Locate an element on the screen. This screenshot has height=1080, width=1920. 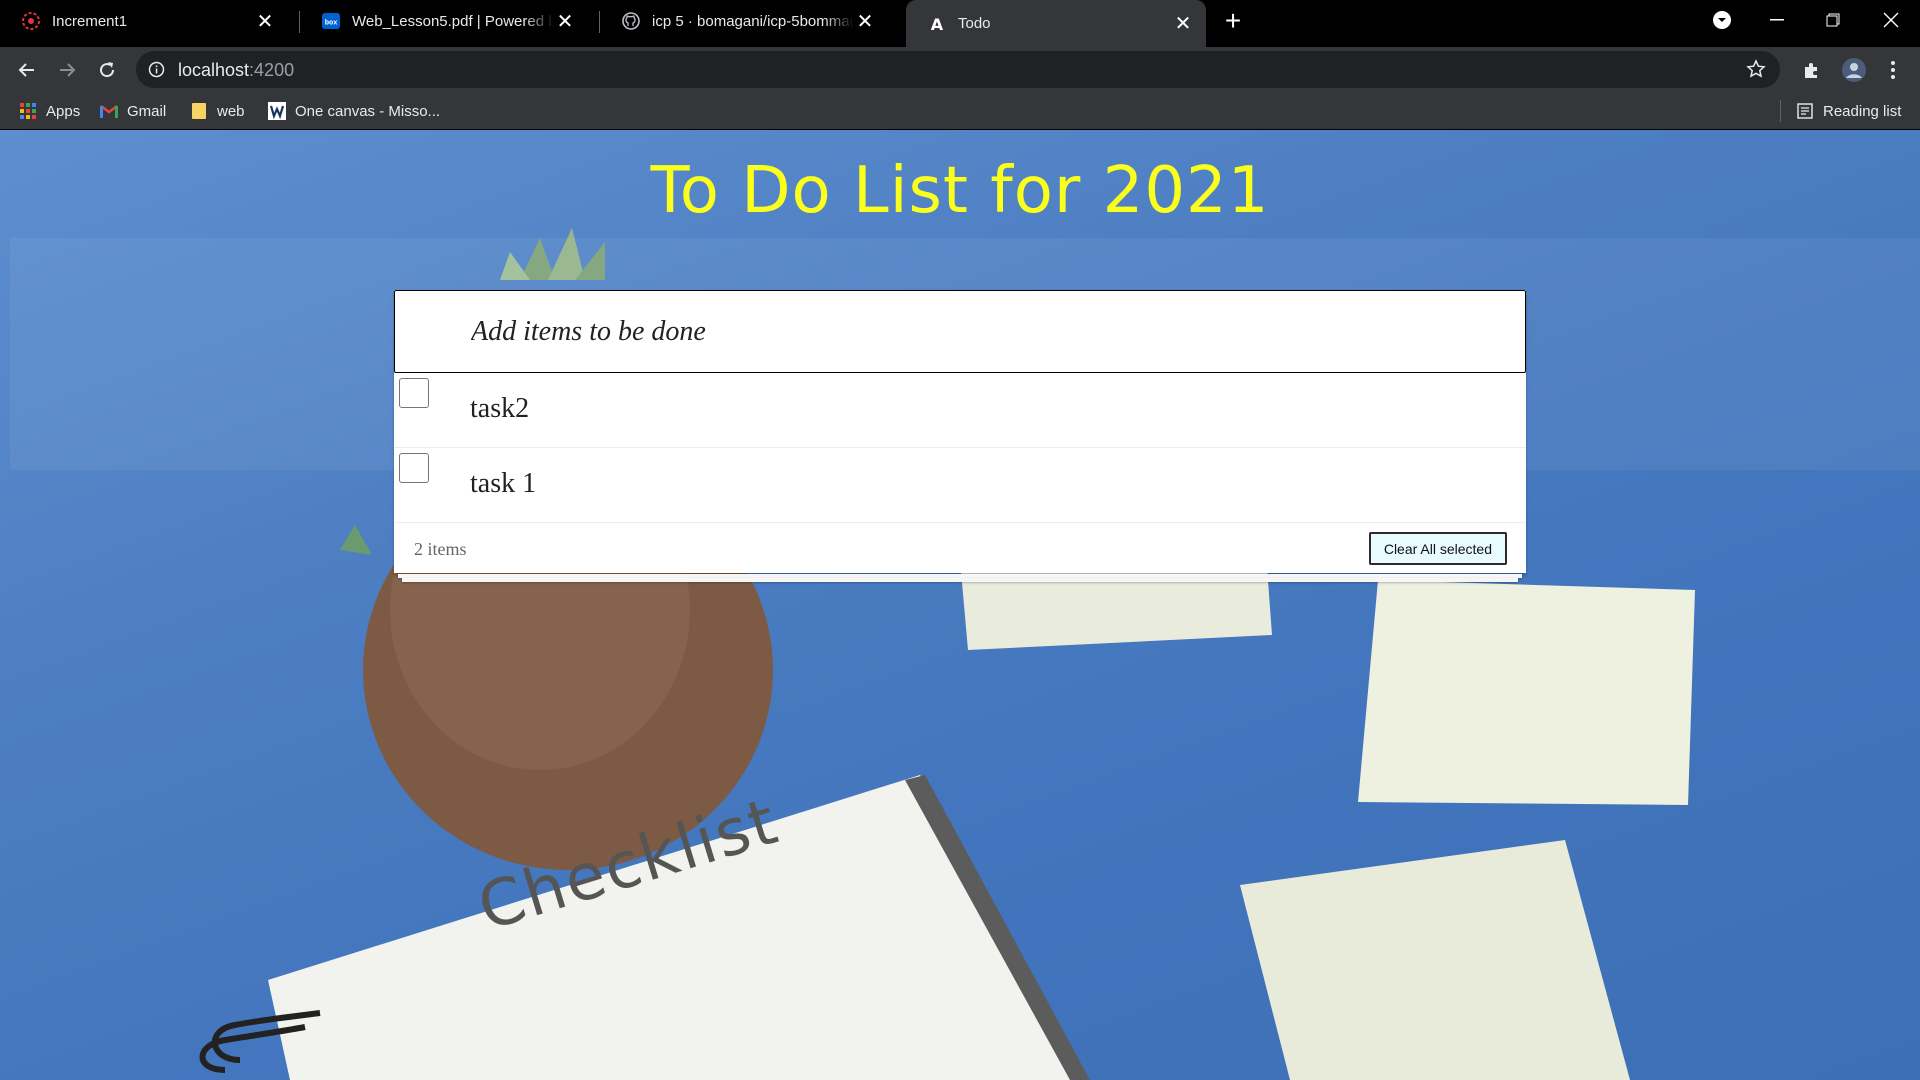
extensions-icon is located at coordinates (1812, 70).